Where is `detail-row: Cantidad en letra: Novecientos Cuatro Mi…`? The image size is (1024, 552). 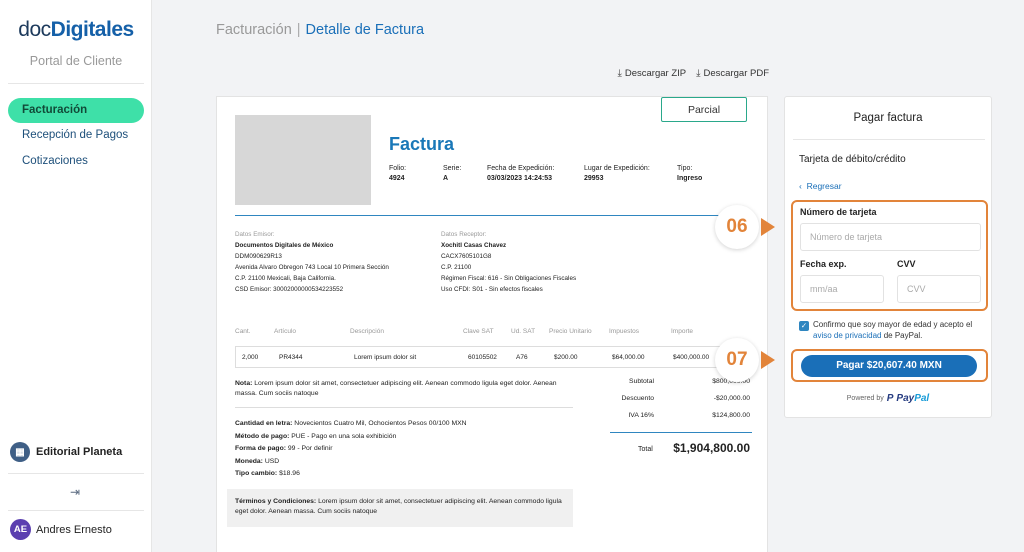
detail-row: Cantidad en letra: Novecientos Cuatro Mi… is located at coordinates (351, 424).